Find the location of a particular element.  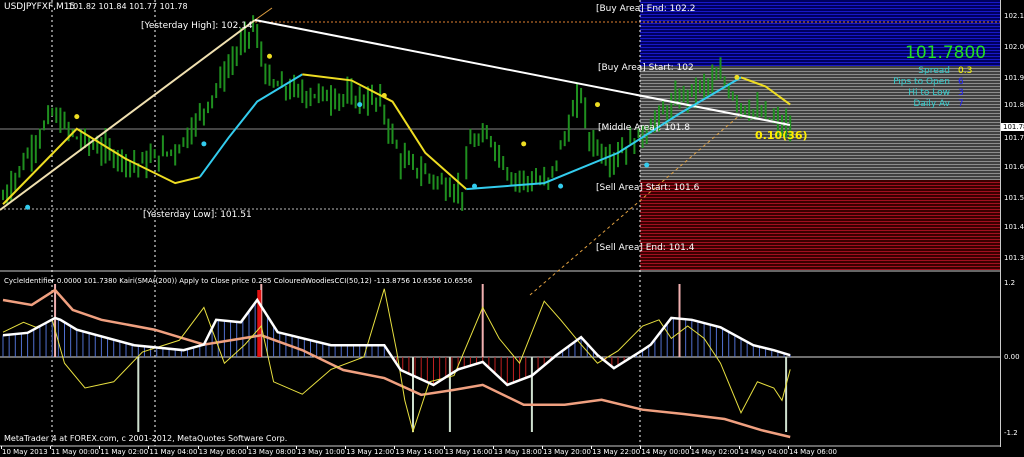

time-label: 10 May 2013 is located at coordinates (25, 452).